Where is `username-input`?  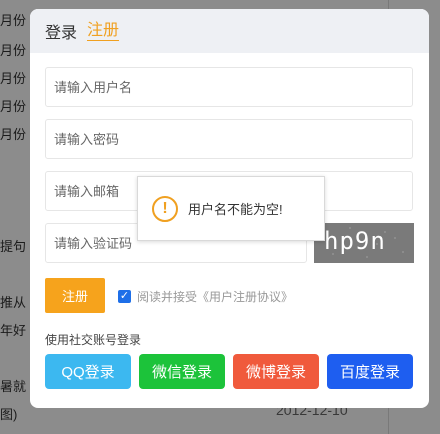 username-input is located at coordinates (229, 87).